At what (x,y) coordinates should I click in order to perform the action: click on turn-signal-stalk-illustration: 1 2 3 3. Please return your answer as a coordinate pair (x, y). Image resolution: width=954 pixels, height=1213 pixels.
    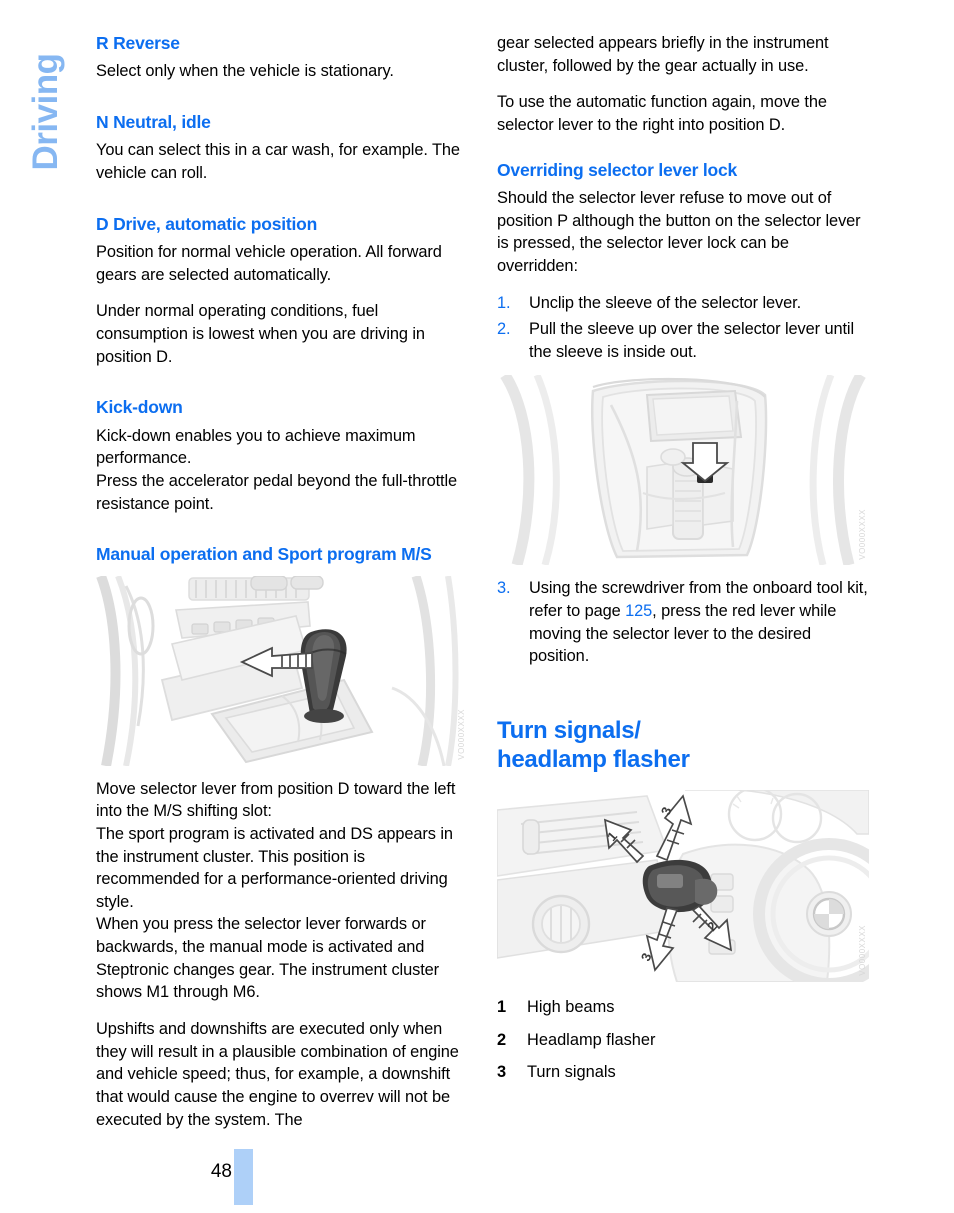
    Looking at the image, I should click on (683, 886).